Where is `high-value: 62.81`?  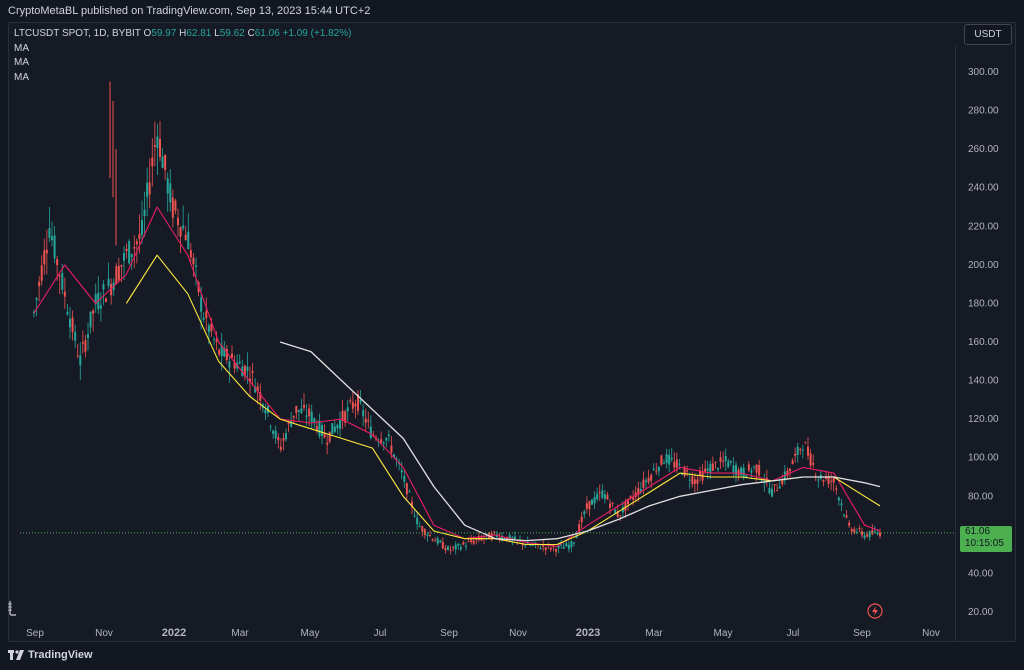 high-value: 62.81 is located at coordinates (199, 33).